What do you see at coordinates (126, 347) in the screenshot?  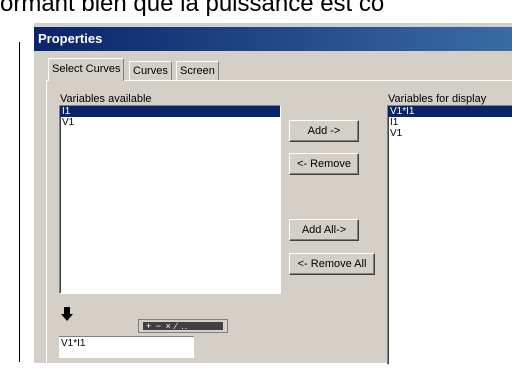 I see `expression-field: V1*I1` at bounding box center [126, 347].